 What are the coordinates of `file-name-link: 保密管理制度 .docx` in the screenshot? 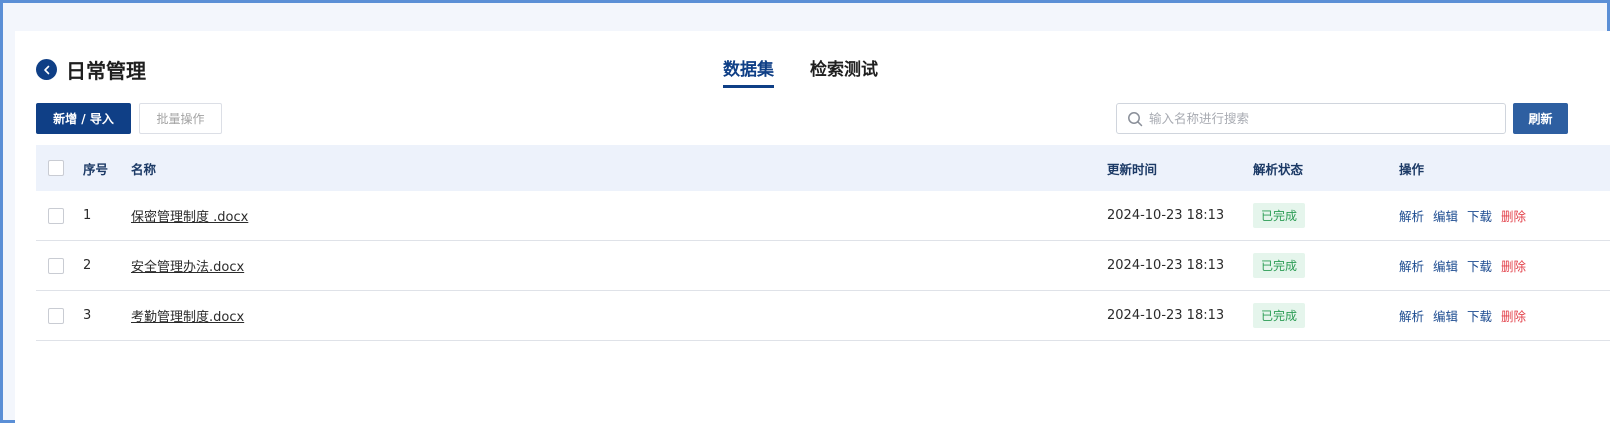 It's located at (189, 217).